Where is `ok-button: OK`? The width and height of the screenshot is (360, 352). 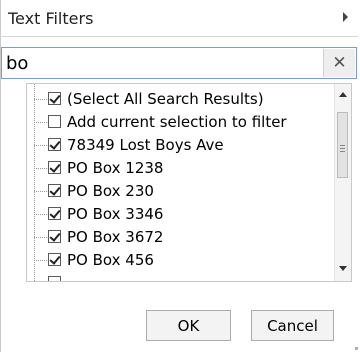
ok-button: OK is located at coordinates (188, 325).